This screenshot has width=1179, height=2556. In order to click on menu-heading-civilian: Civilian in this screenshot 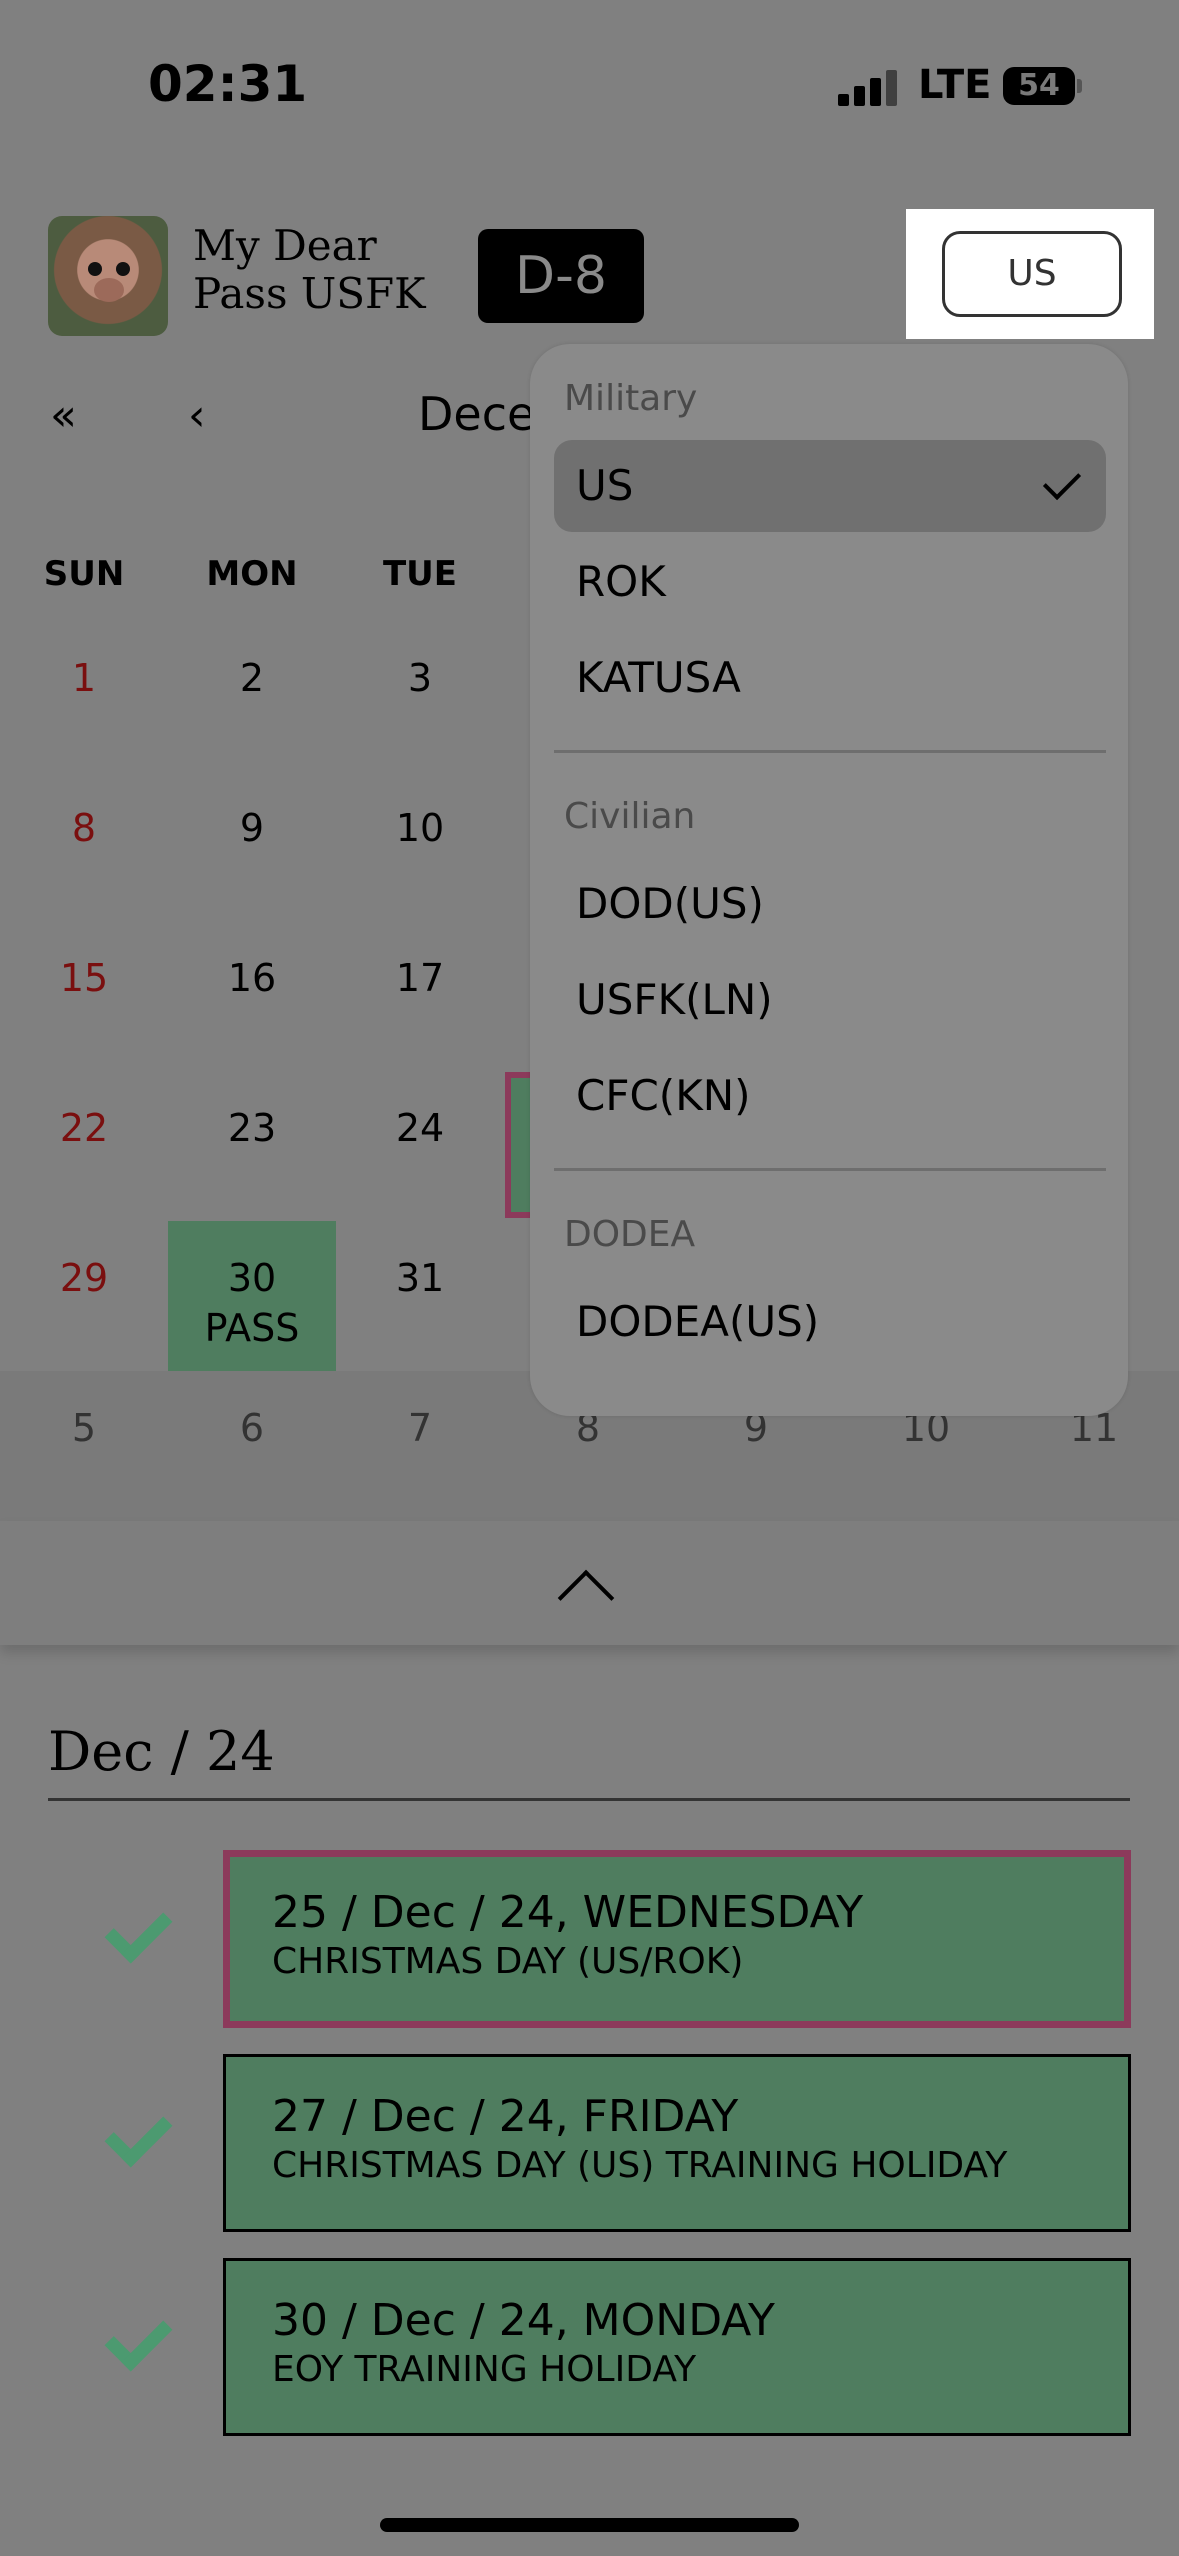, I will do `click(630, 816)`.